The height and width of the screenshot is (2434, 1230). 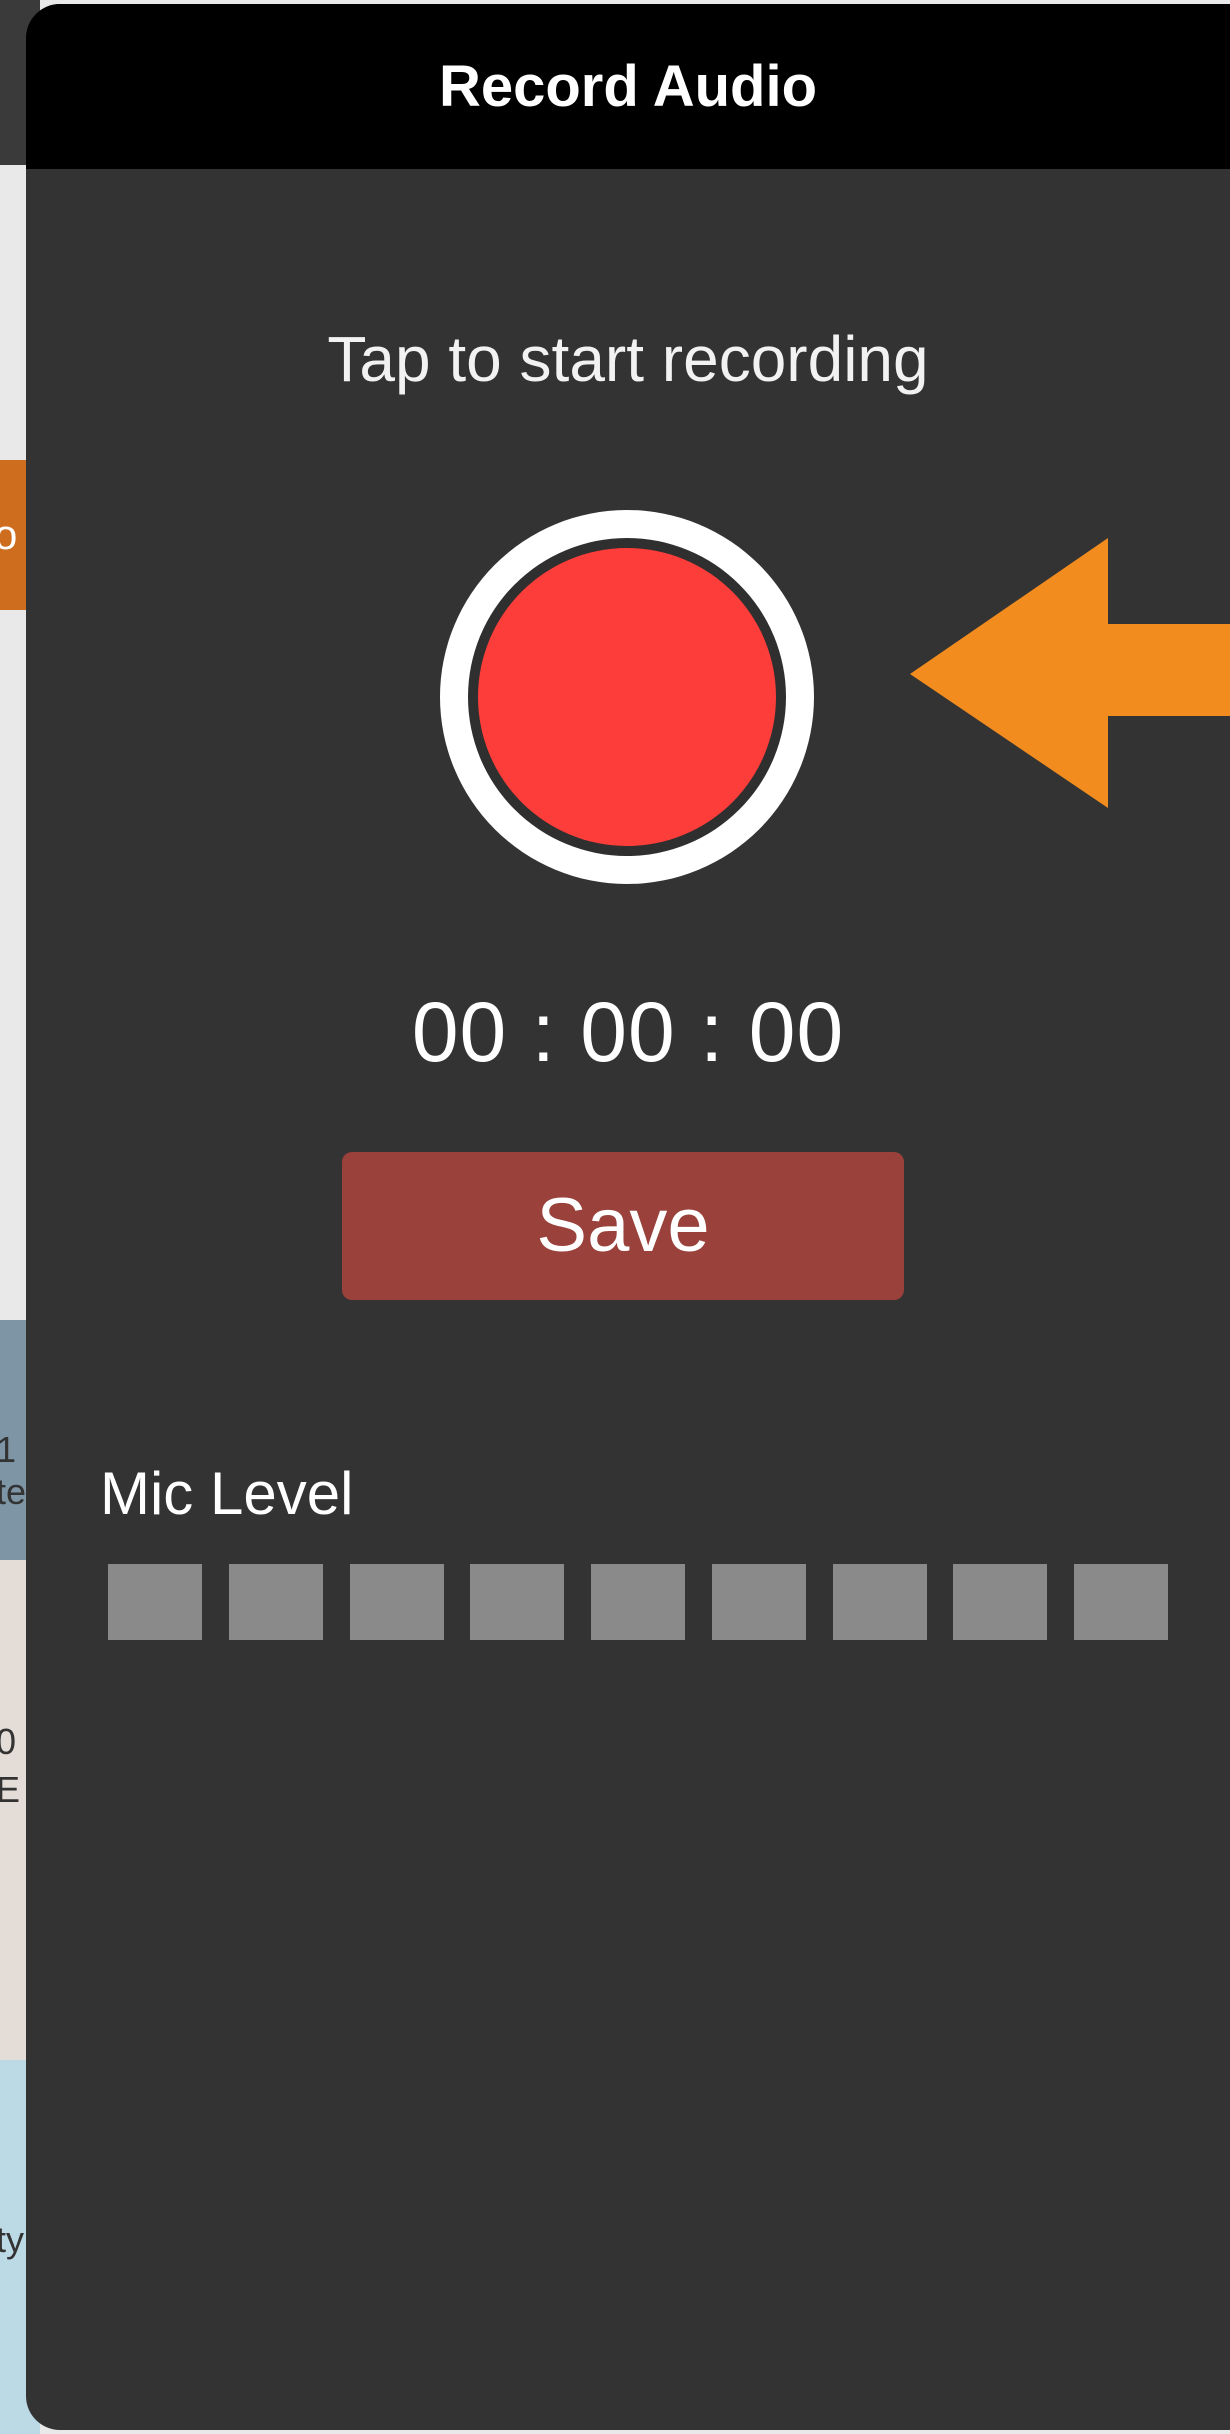 I want to click on map-label: 0, so click(x=8, y=1741).